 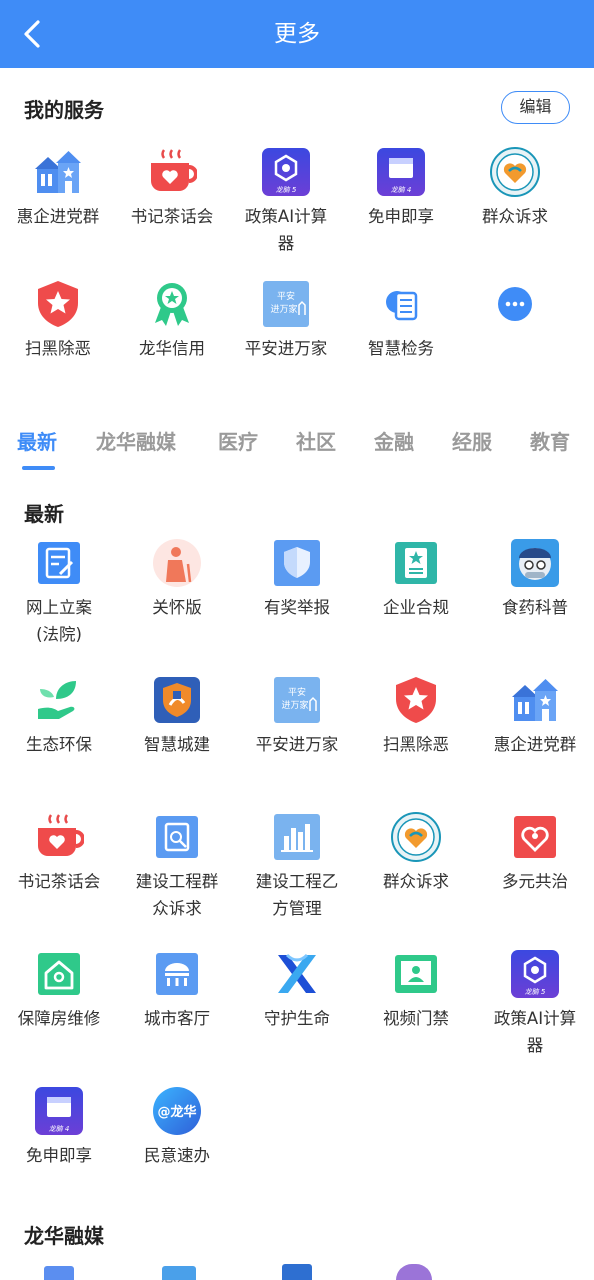 I want to click on tab-medical: 医疗, so click(x=238, y=440).